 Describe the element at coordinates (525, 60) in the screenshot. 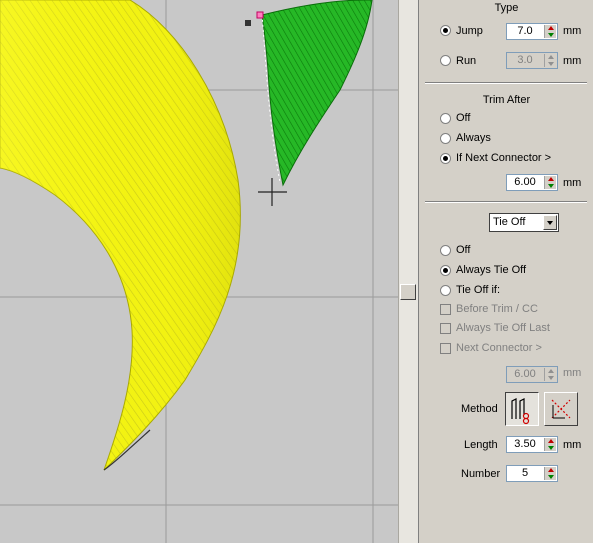

I see `run-length-value: 3.0` at that location.